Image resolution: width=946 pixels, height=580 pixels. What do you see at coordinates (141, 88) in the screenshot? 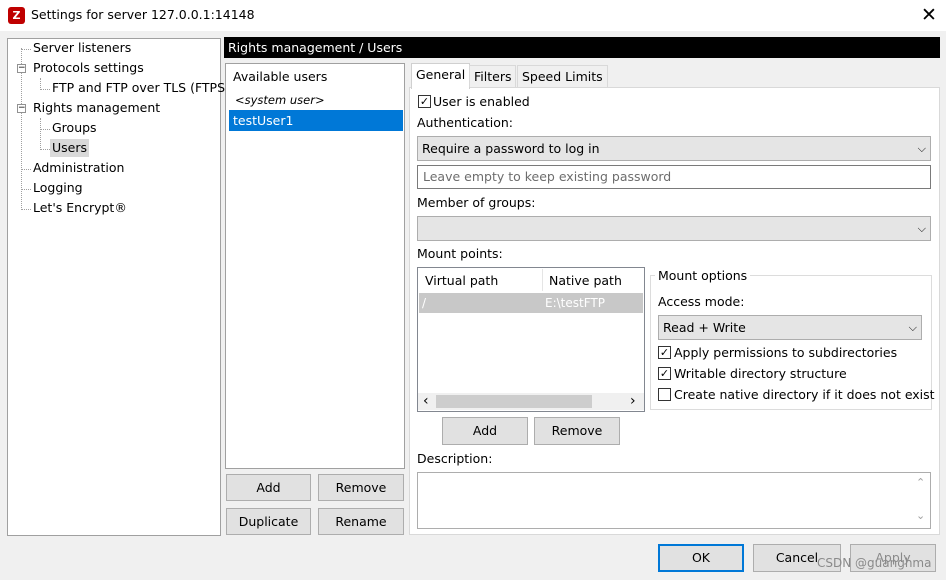
I see `tree-item-ftp-ftps: FTP and FTP over TLS (FTPS)` at bounding box center [141, 88].